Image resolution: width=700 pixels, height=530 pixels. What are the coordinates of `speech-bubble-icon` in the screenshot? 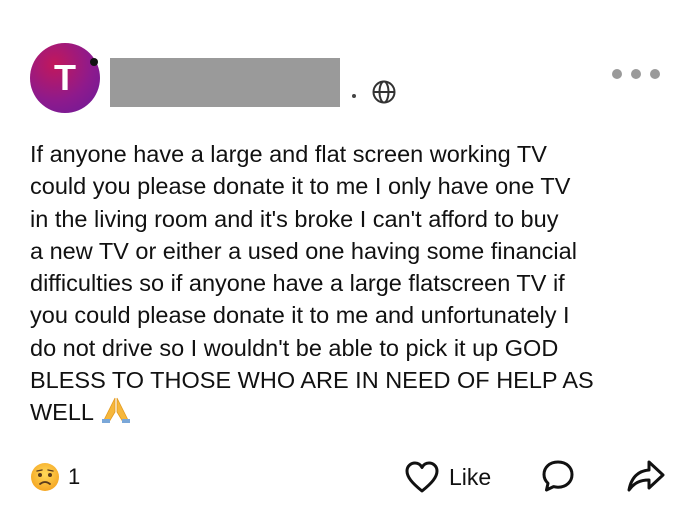 It's located at (558, 476).